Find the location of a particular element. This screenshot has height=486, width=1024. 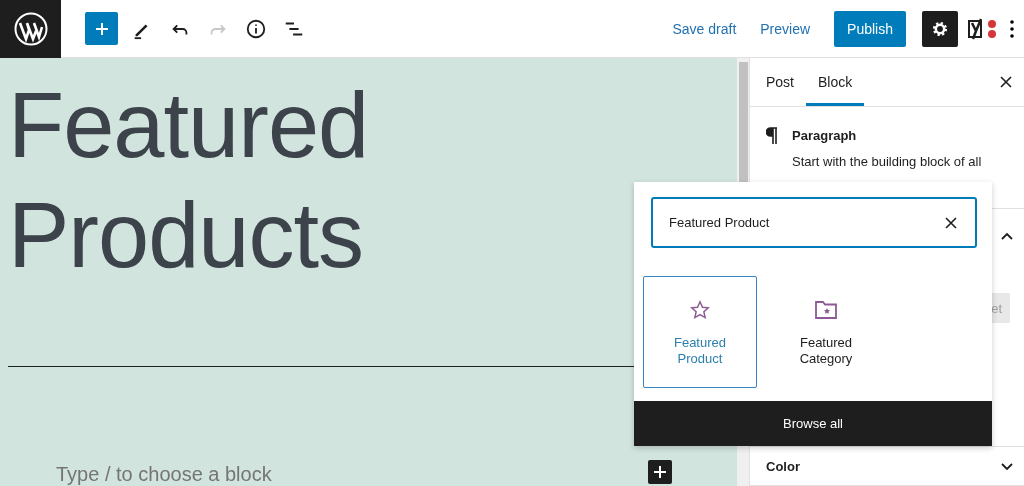

browse-all-button: Browse all is located at coordinates (813, 423).